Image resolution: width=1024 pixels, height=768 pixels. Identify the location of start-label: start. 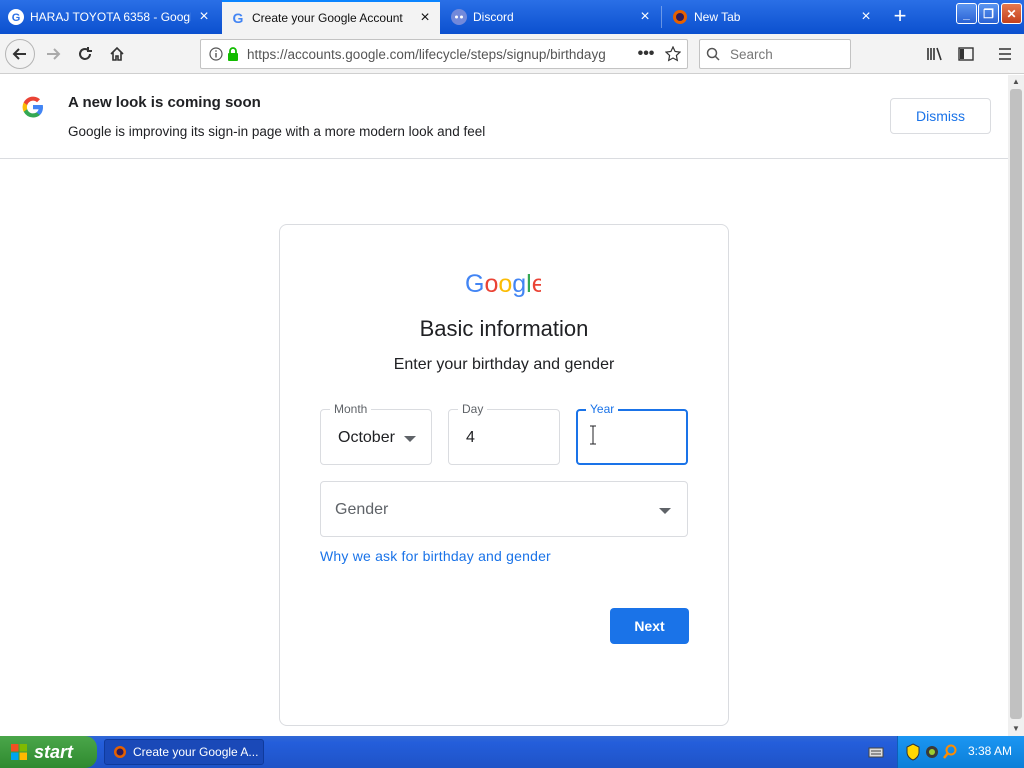
(54, 751).